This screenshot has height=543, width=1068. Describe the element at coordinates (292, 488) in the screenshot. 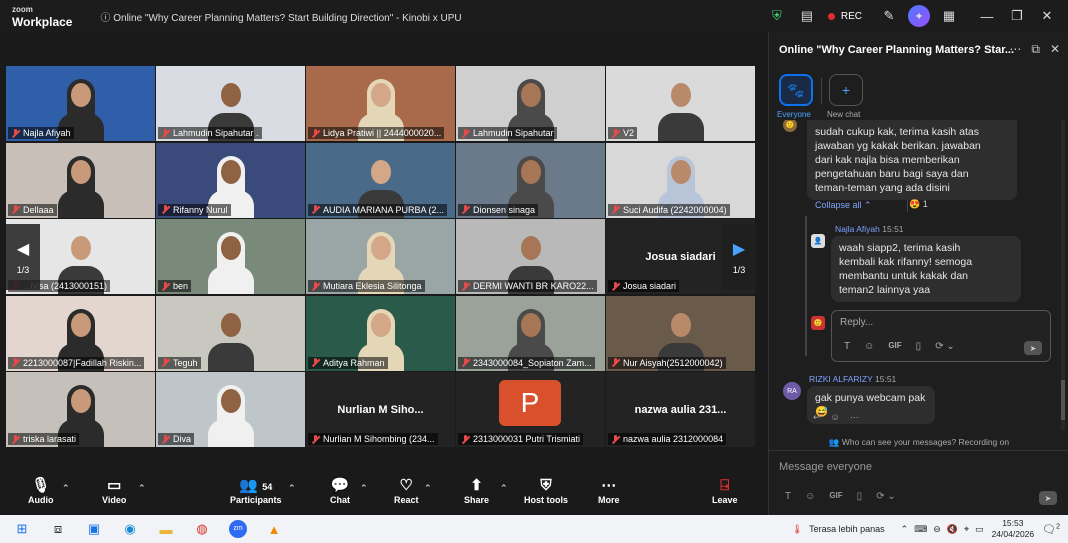

I see `participants-options-caret: ⌃` at that location.